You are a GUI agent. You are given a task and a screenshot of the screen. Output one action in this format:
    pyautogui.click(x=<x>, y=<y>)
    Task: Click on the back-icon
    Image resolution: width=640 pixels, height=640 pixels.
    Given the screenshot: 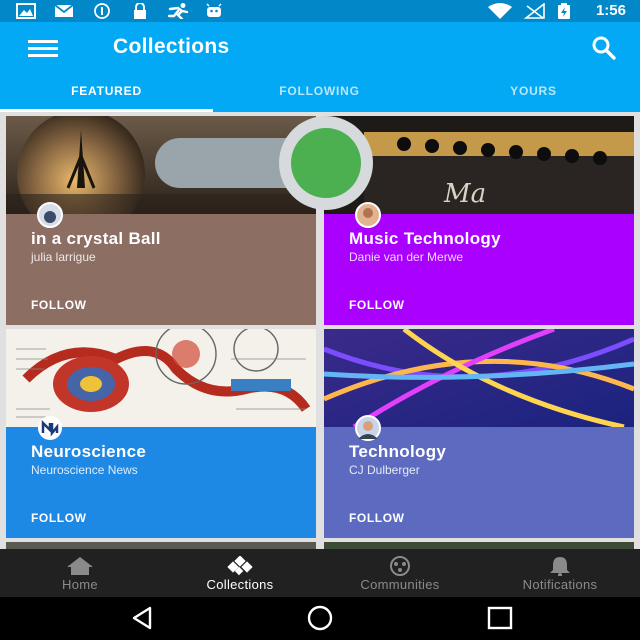 What is the action you would take?
    pyautogui.click(x=143, y=618)
    